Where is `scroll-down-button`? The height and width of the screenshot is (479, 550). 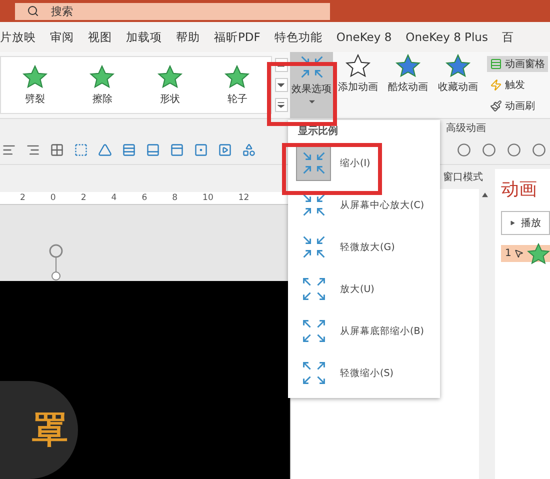
scroll-down-button is located at coordinates (281, 85).